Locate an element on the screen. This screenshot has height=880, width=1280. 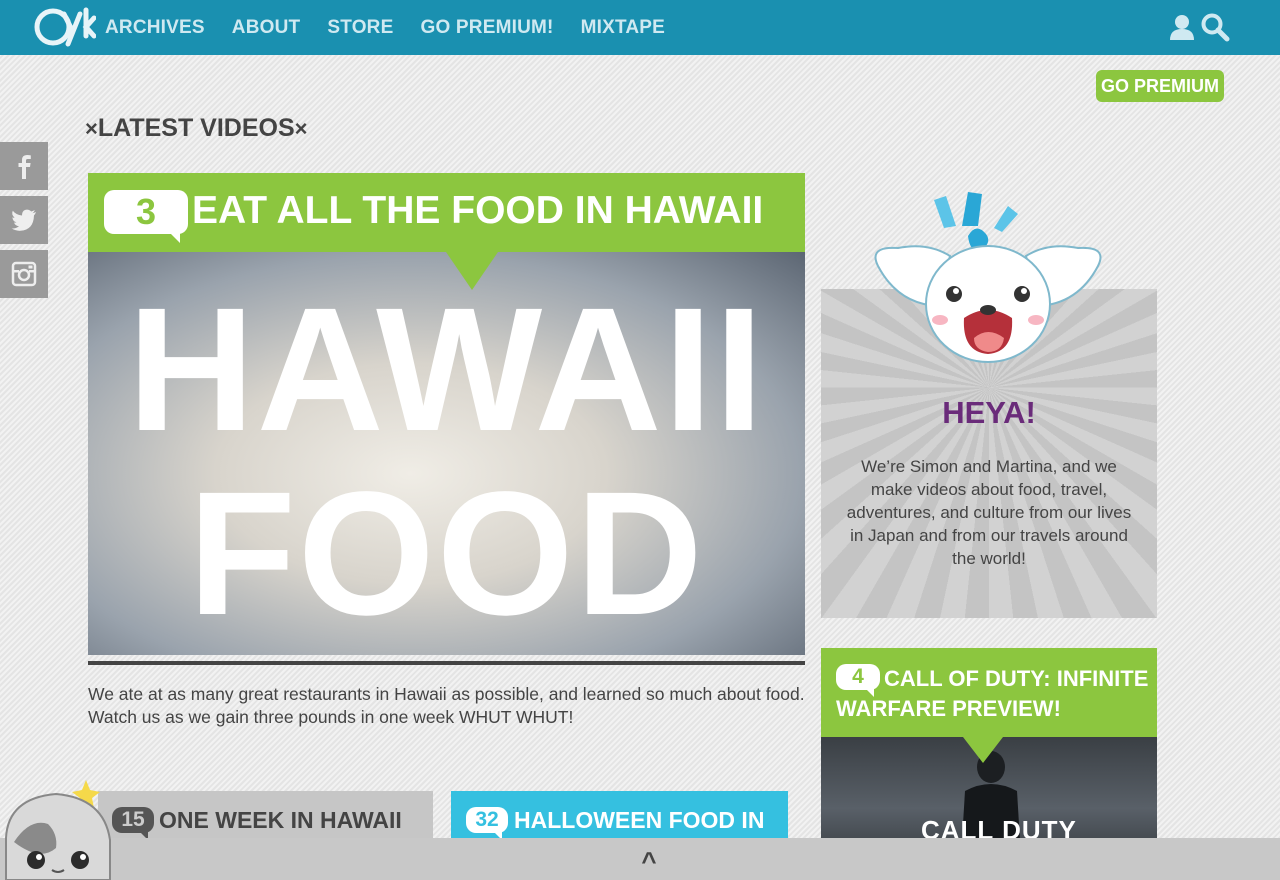
about-heading: HEYA! is located at coordinates (989, 412).